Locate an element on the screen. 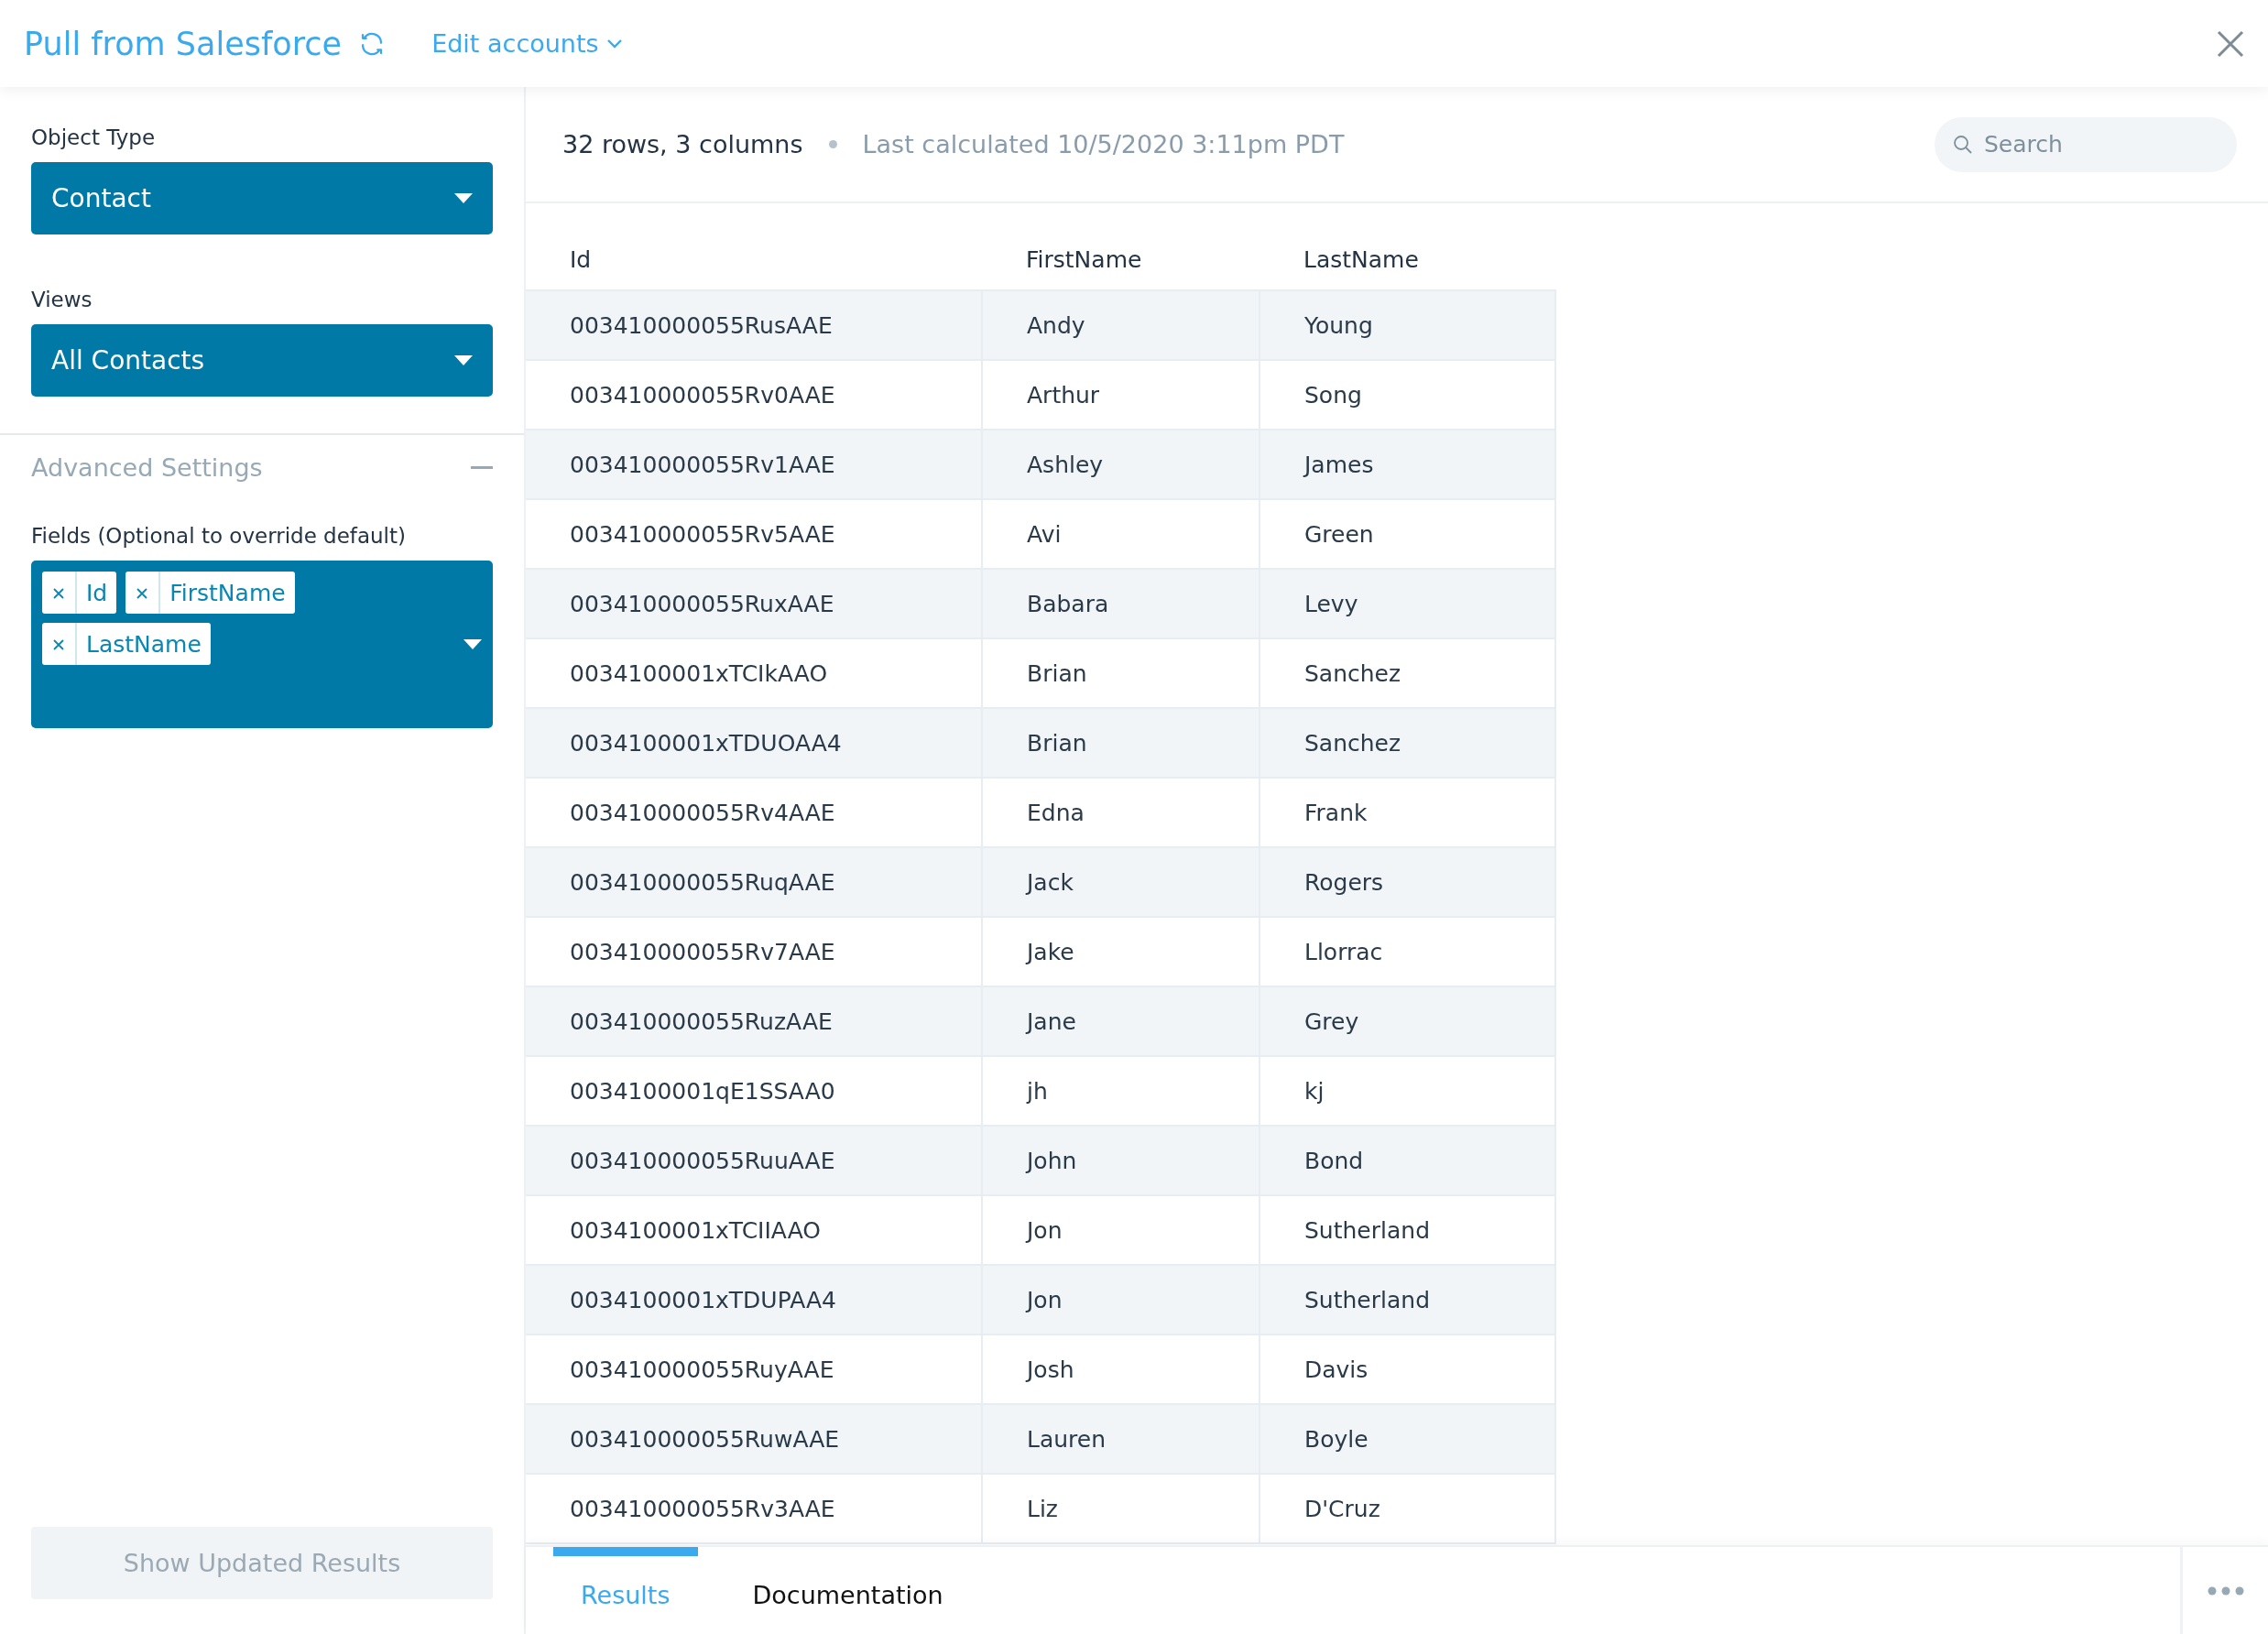 The image size is (2268, 1634). table-cell: Liz is located at coordinates (1120, 1509).